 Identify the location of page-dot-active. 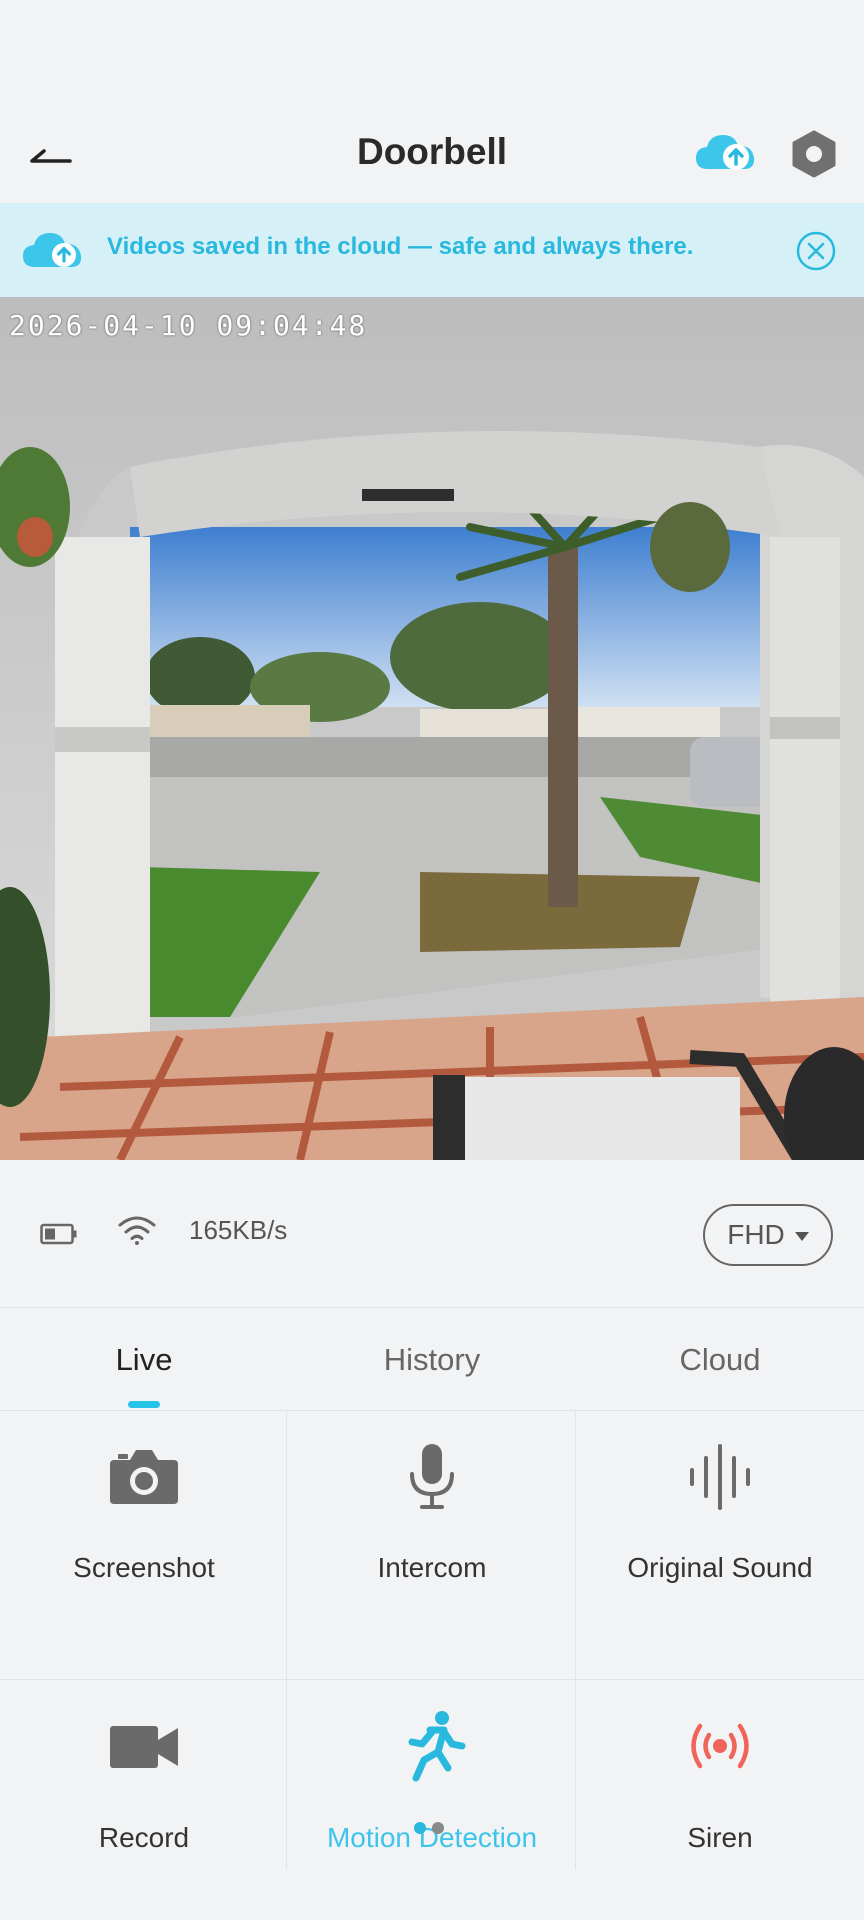
(420, 1828).